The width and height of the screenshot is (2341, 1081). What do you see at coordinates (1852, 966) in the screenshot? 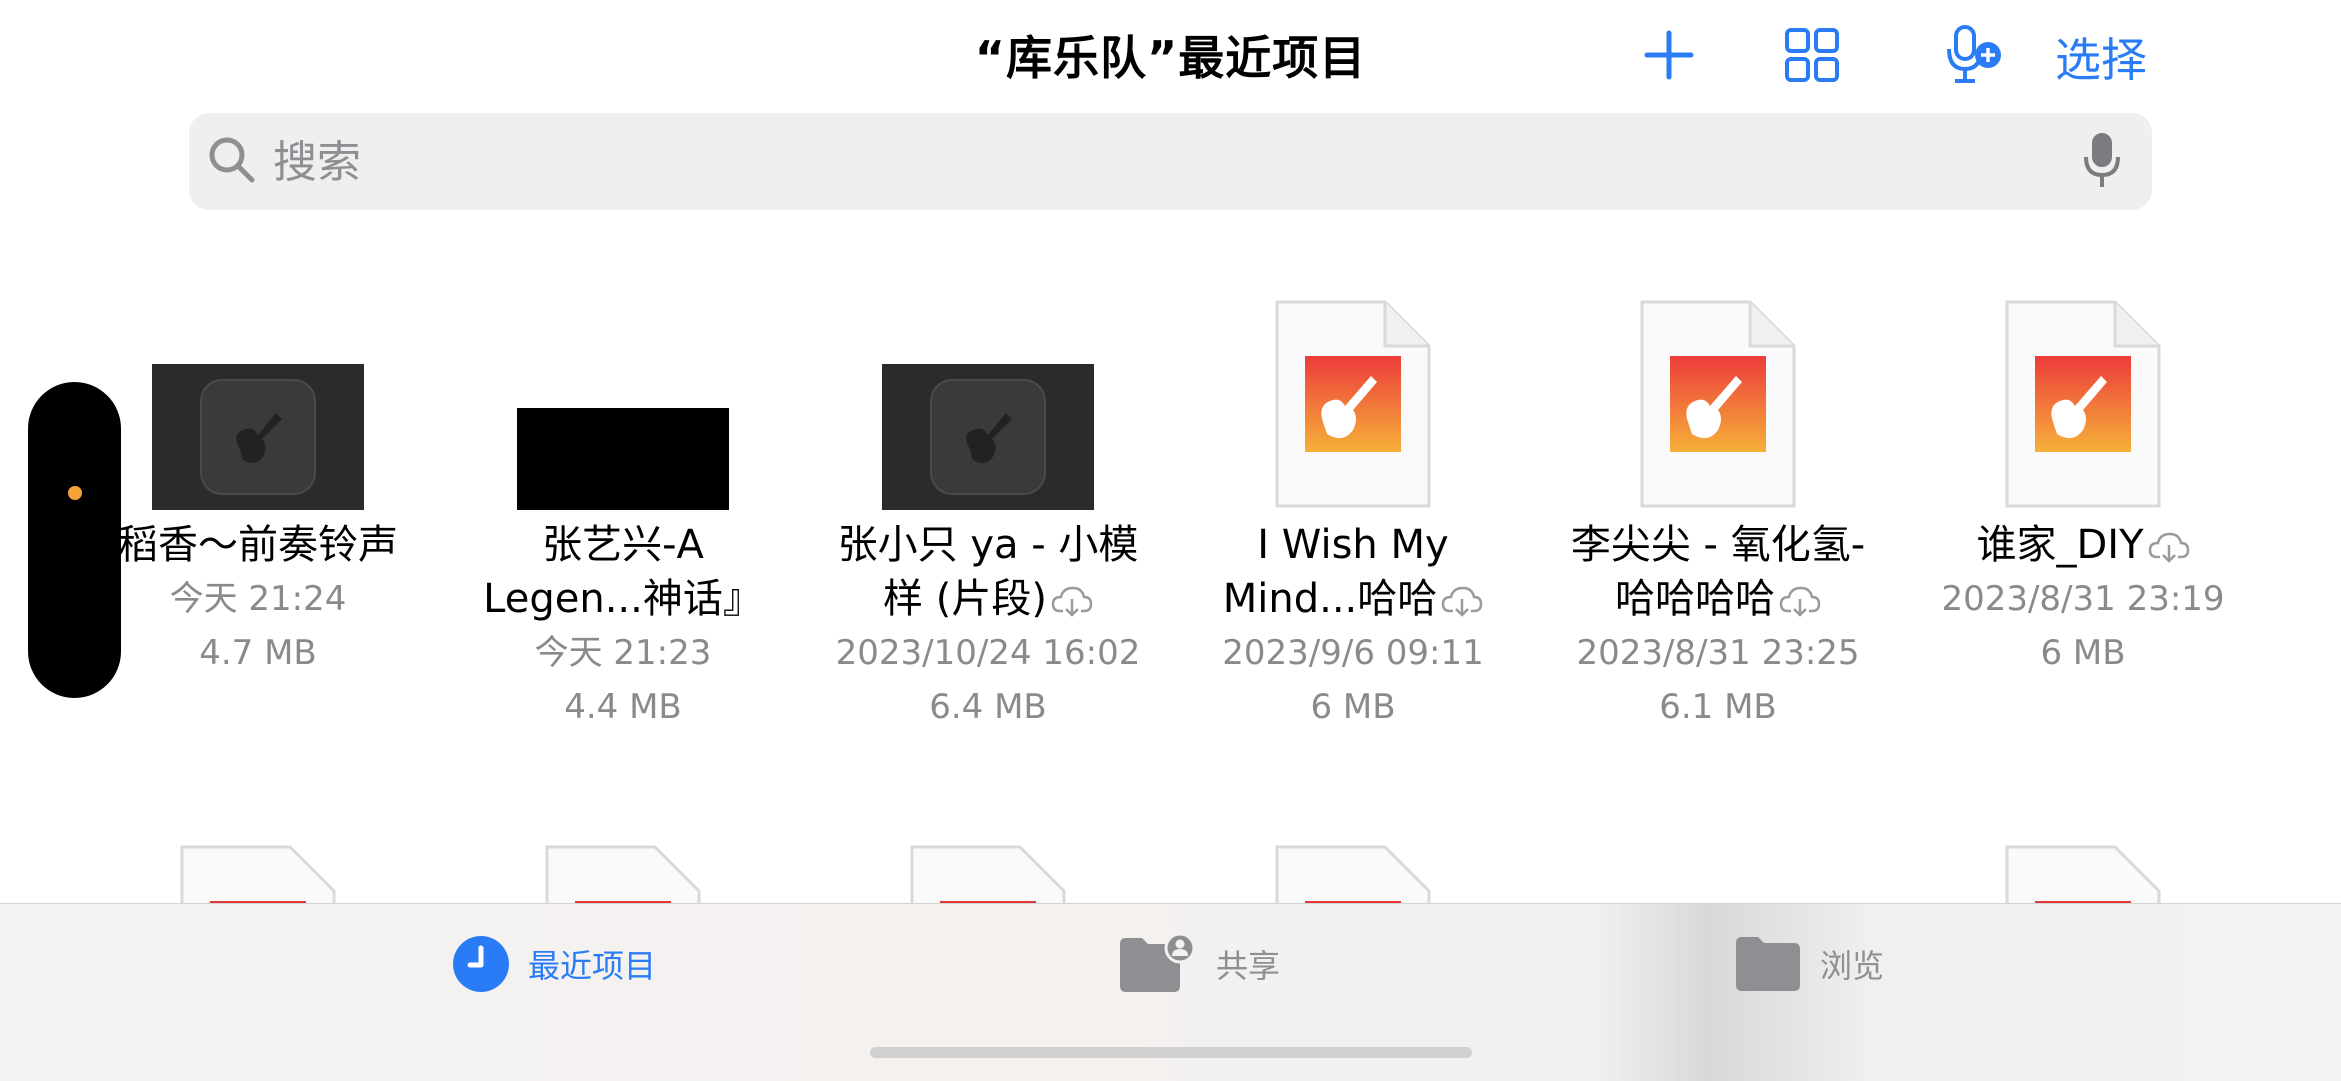
I see `tab-label: 浏览` at bounding box center [1852, 966].